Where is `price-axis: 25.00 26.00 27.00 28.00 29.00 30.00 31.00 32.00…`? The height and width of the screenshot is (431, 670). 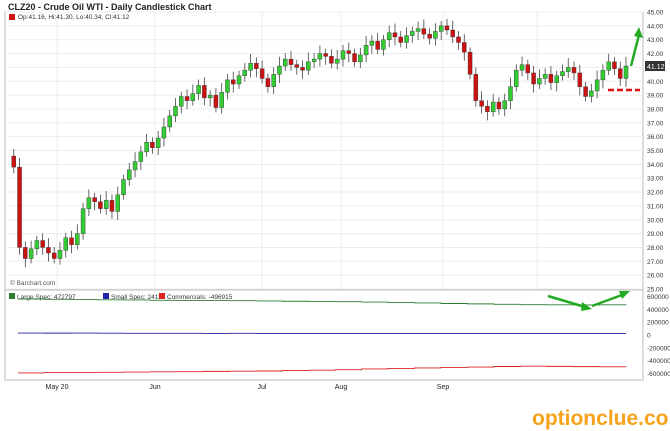
price-axis: 25.00 26.00 27.00 28.00 29.00 30.00 31.00 32.00… is located at coordinates (655, 152).